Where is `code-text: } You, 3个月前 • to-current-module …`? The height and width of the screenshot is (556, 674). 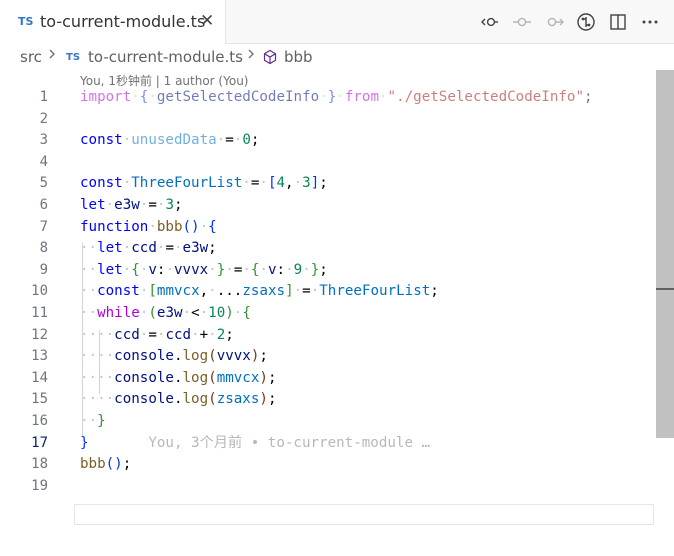 code-text: } You, 3个月前 • to-current-module … is located at coordinates (255, 442).